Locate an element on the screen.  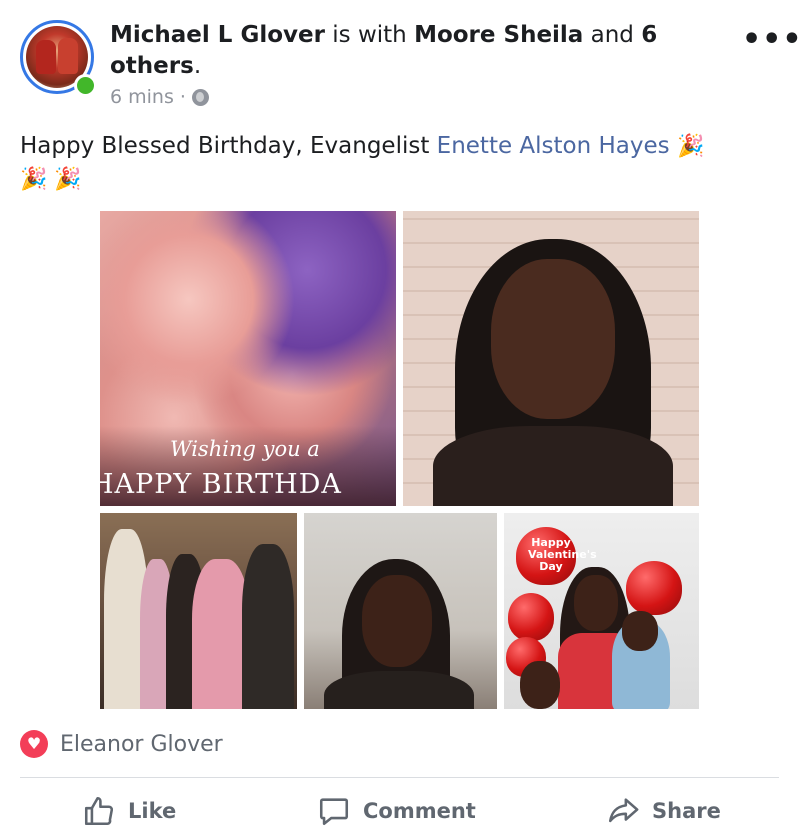
share-arrow-icon is located at coordinates (623, 811).